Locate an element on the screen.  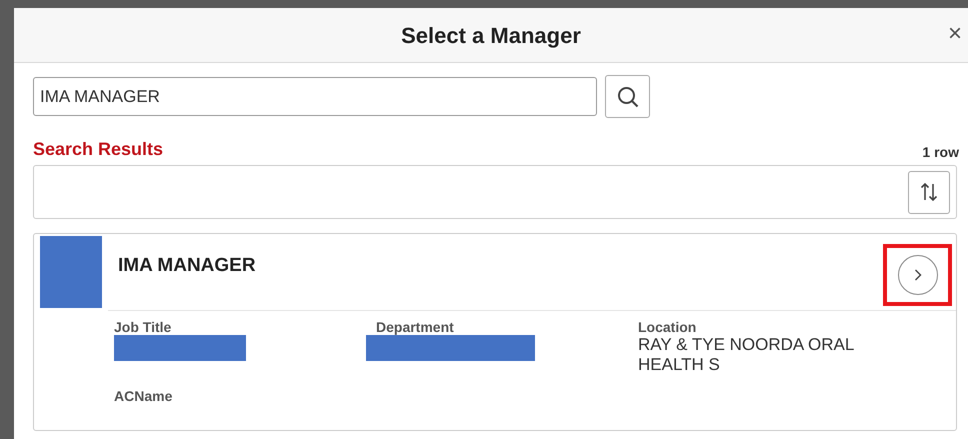
open-button is located at coordinates (918, 275).